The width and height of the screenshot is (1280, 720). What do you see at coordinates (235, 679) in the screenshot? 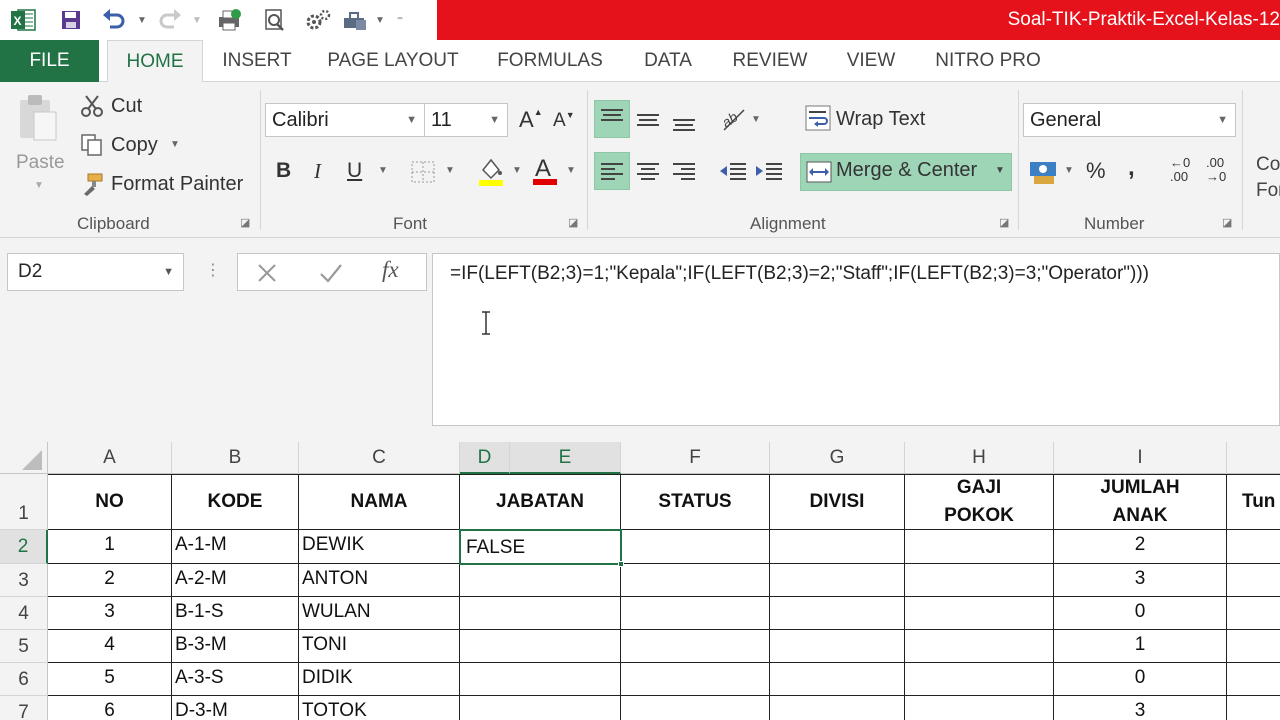
I see `table-cell-kode: A-3-S` at bounding box center [235, 679].